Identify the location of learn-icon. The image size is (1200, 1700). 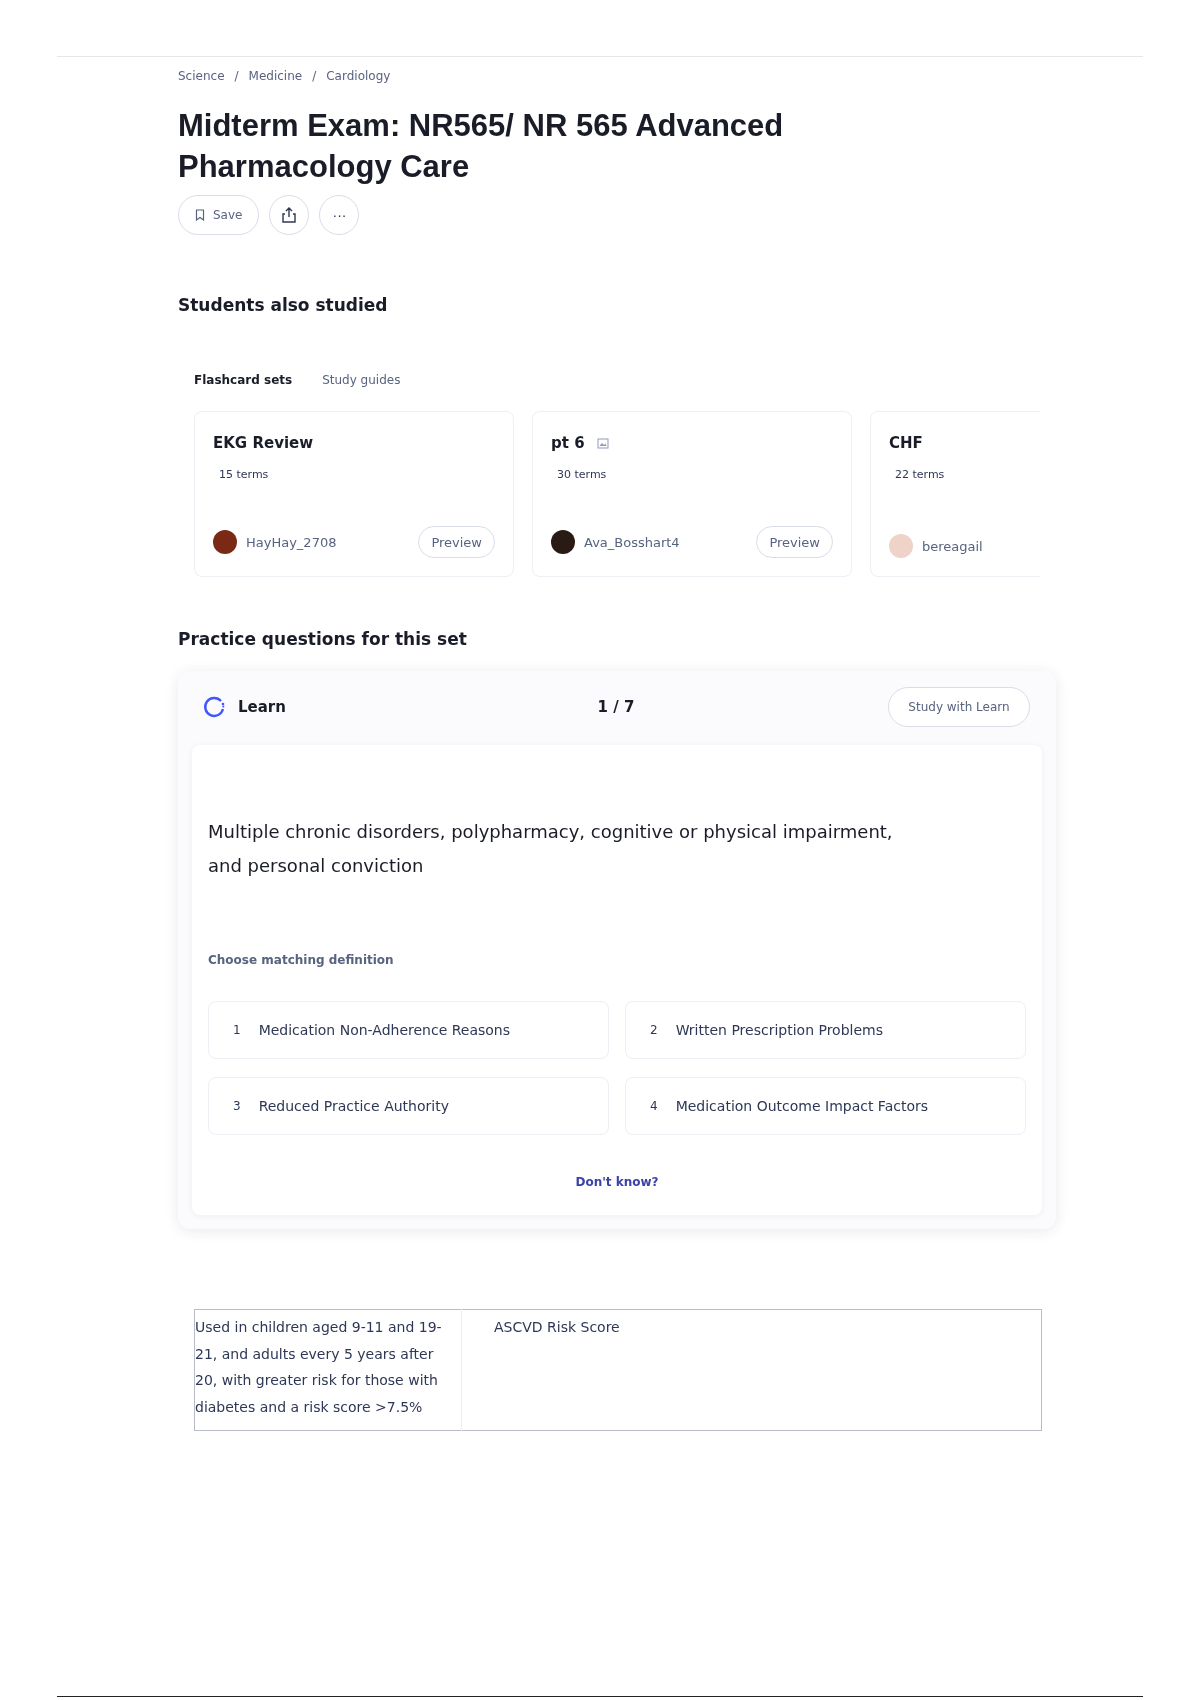
(214, 707).